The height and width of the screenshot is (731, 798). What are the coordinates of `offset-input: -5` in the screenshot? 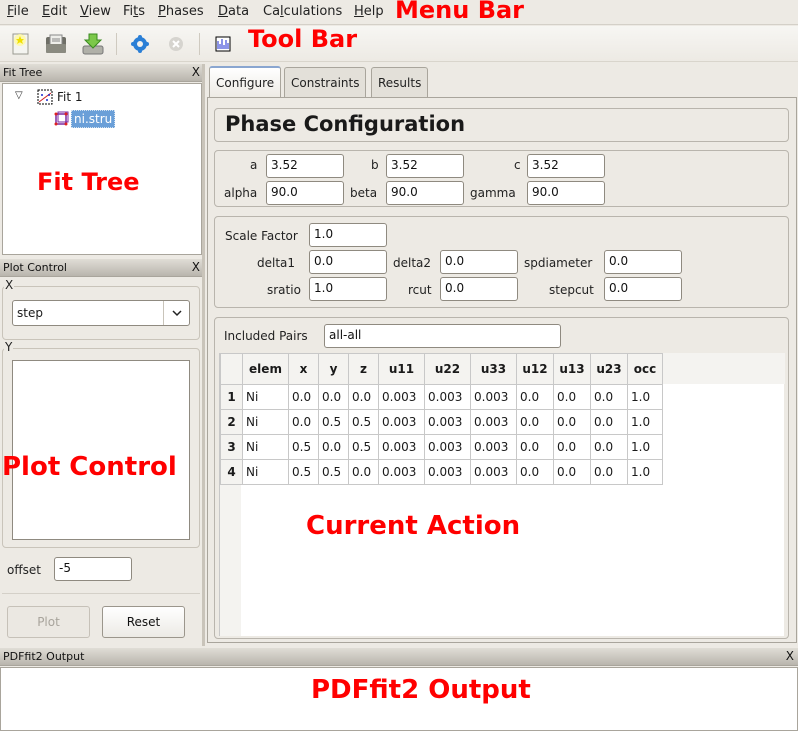 It's located at (93, 569).